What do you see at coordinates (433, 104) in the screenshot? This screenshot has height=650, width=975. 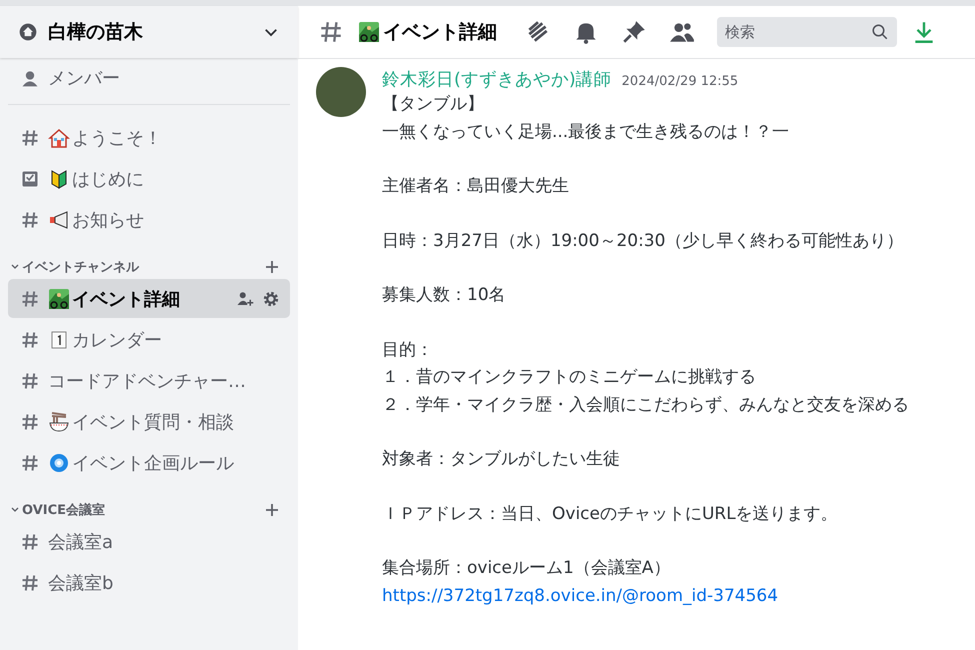 I see `message-line: 【タンブル】` at bounding box center [433, 104].